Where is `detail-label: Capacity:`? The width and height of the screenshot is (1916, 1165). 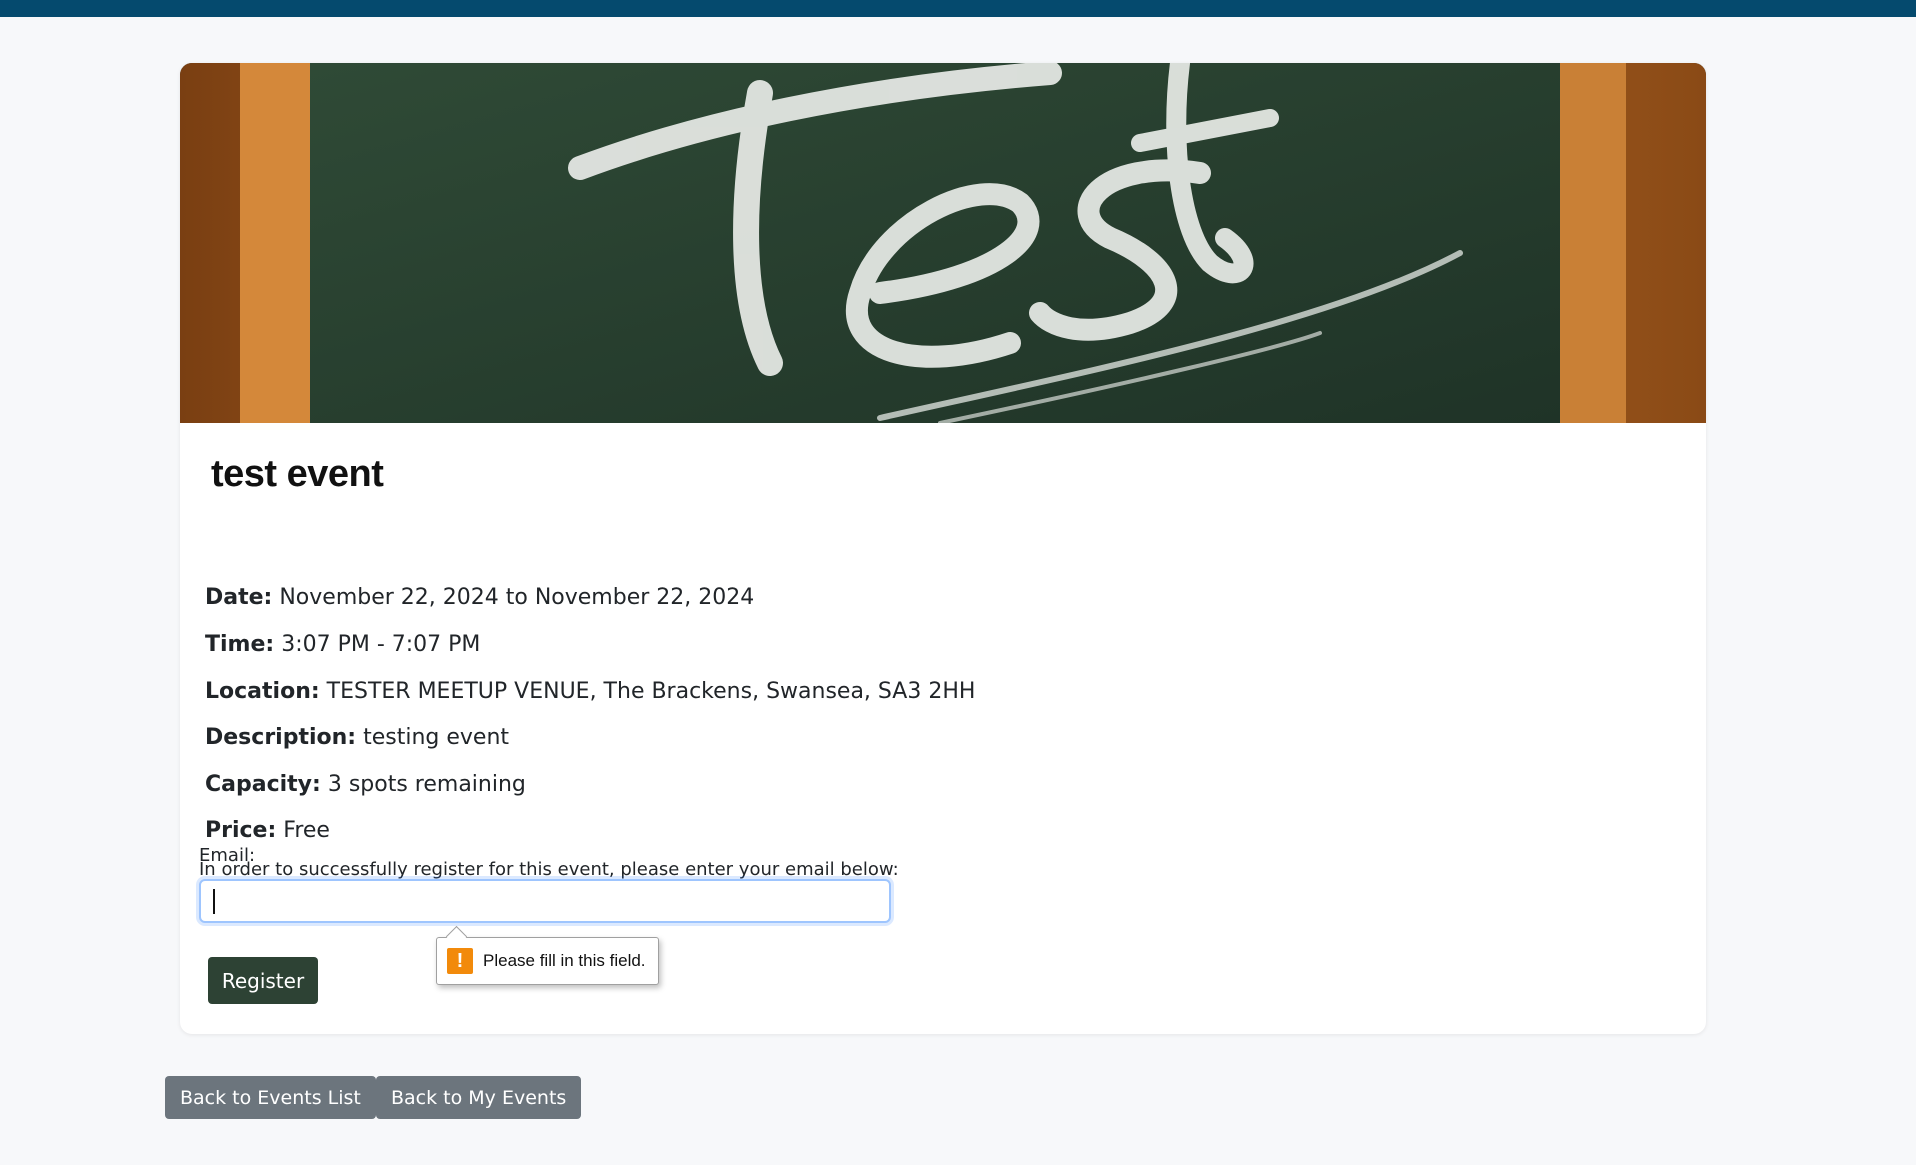
detail-label: Capacity: is located at coordinates (263, 784).